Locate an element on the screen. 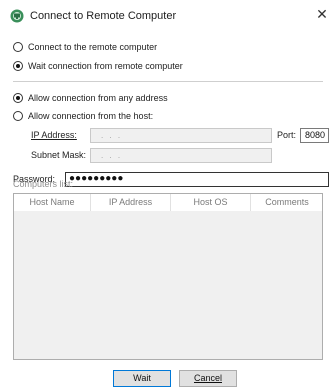 This screenshot has height=391, width=336. radio-allow-host: Allow connection from the host: is located at coordinates (83, 116).